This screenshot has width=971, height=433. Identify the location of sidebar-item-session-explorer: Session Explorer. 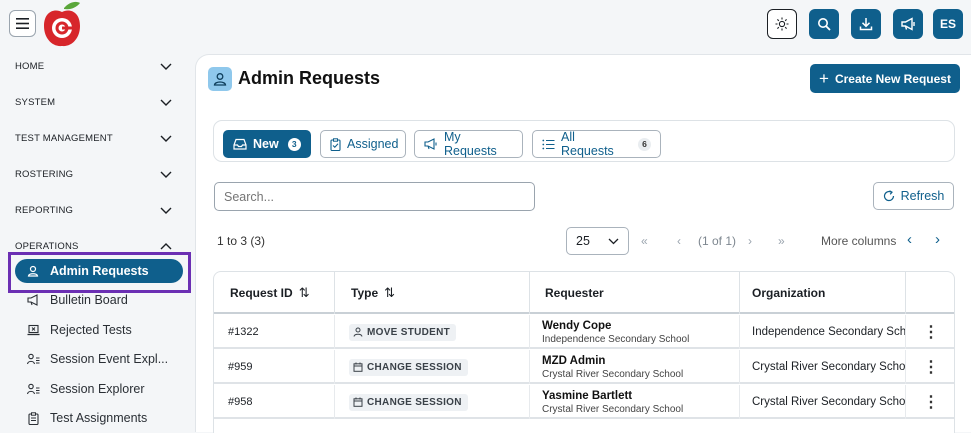
(99, 389).